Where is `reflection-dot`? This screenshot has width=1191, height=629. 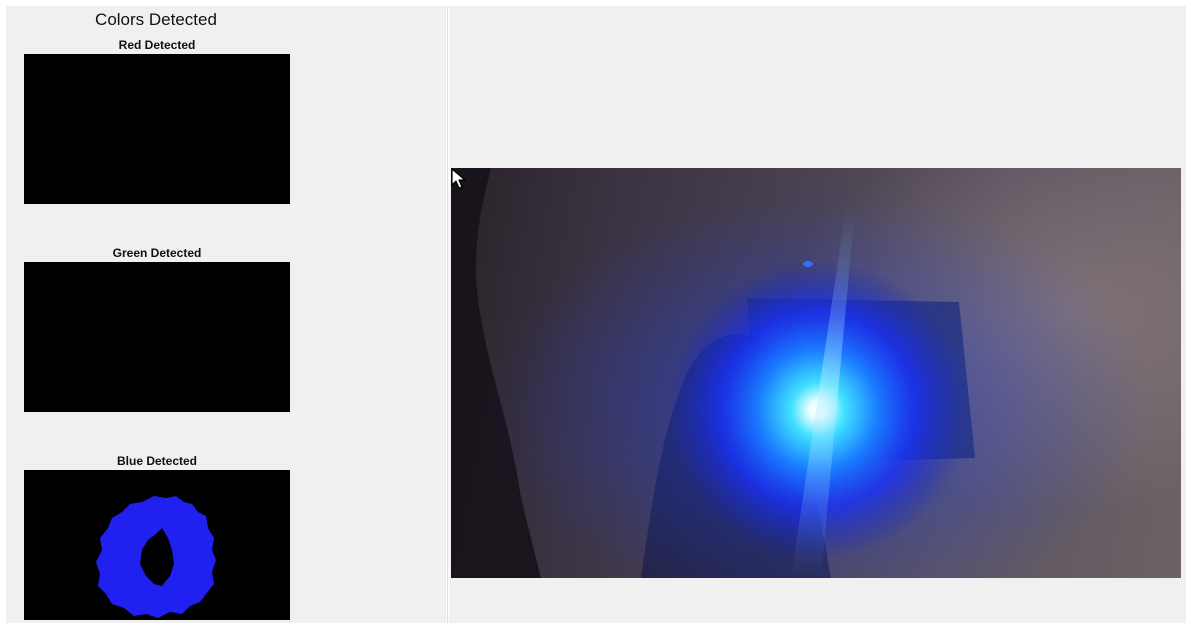 reflection-dot is located at coordinates (808, 264).